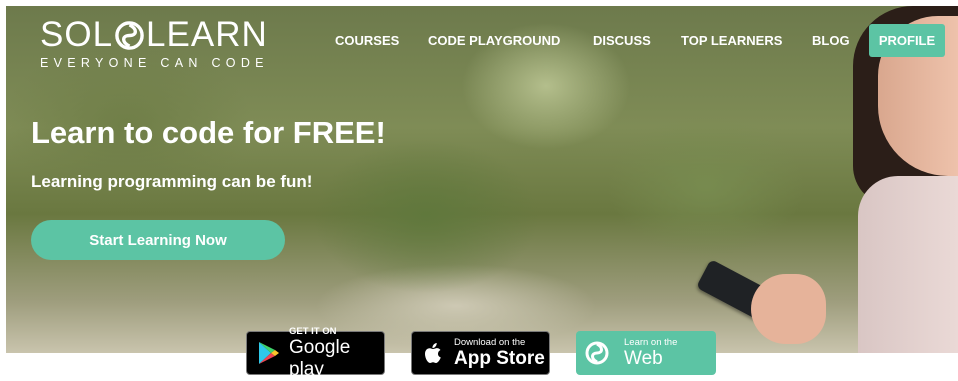 The image size is (958, 381). What do you see at coordinates (788, 309) in the screenshot?
I see `hand-image` at bounding box center [788, 309].